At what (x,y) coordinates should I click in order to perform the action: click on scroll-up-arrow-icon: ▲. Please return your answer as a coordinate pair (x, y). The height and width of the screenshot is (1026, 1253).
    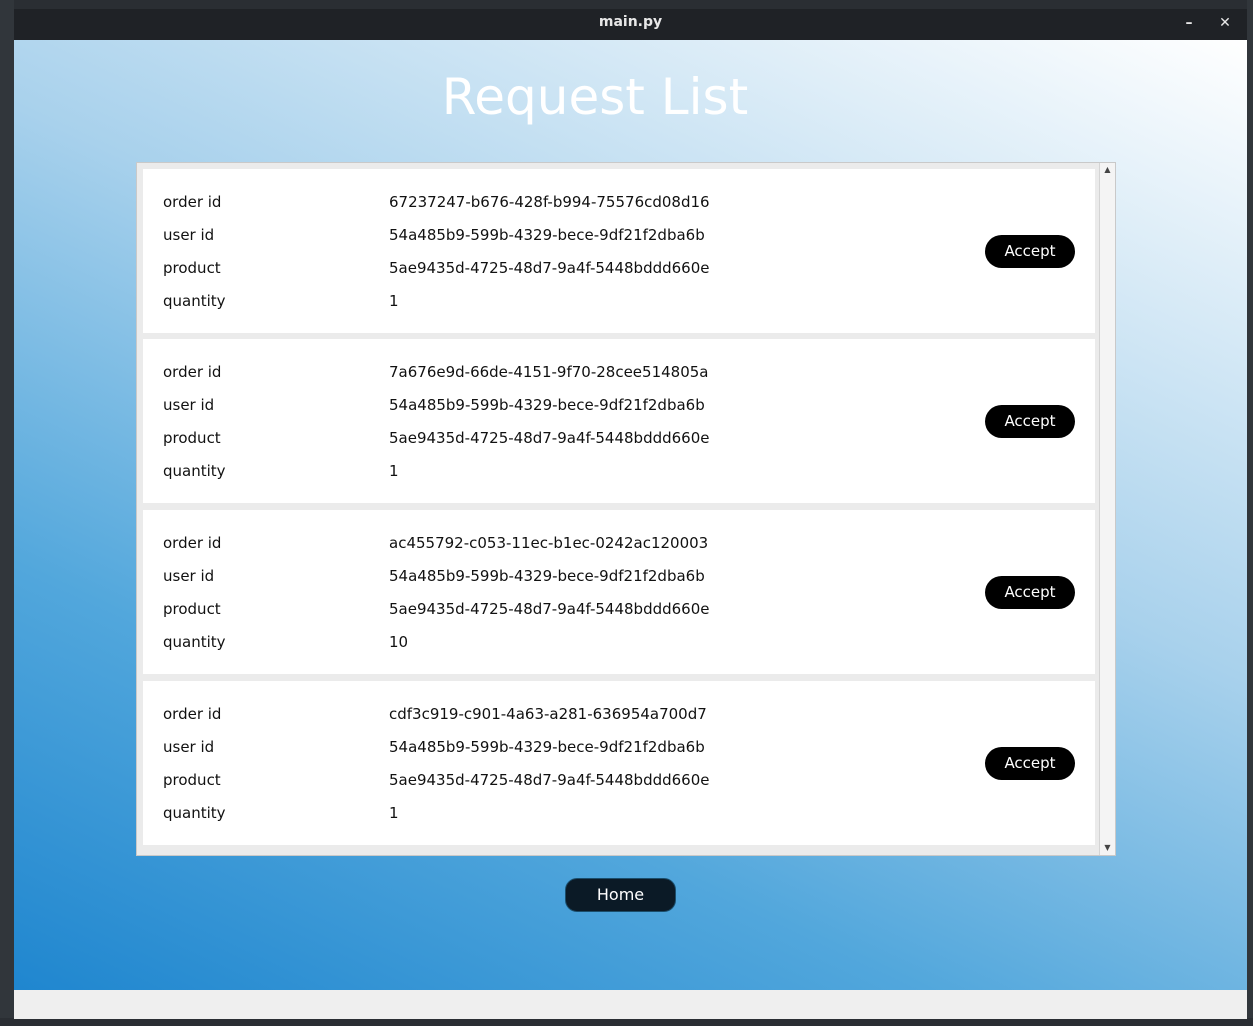
    Looking at the image, I should click on (1107, 170).